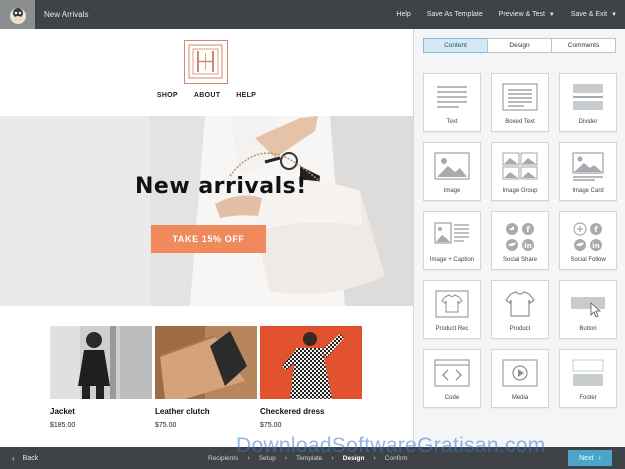  I want to click on step-confirm: Confirm, so click(396, 458).